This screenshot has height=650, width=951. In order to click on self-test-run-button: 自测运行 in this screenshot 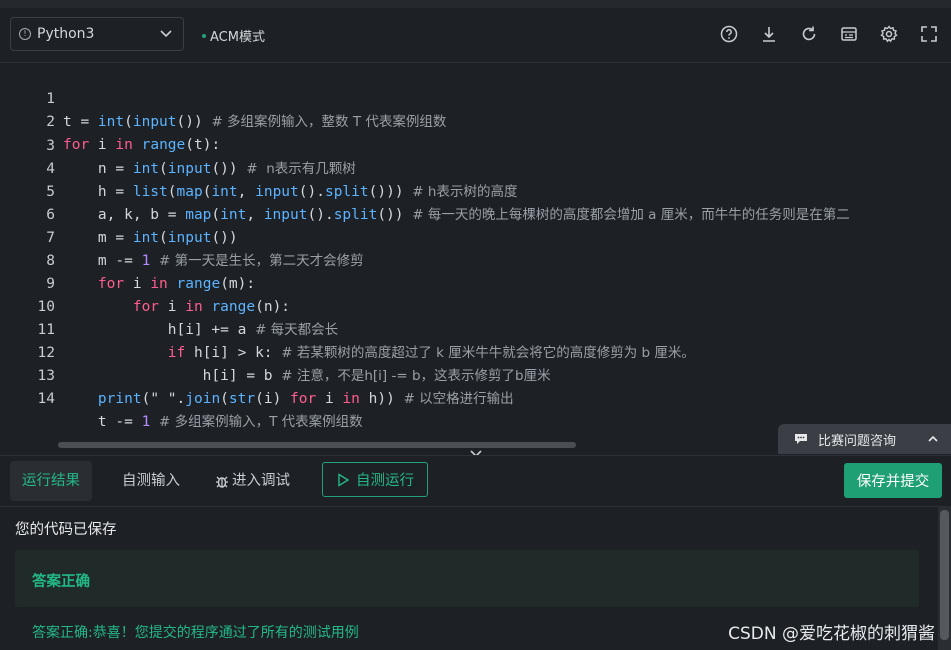, I will do `click(375, 479)`.